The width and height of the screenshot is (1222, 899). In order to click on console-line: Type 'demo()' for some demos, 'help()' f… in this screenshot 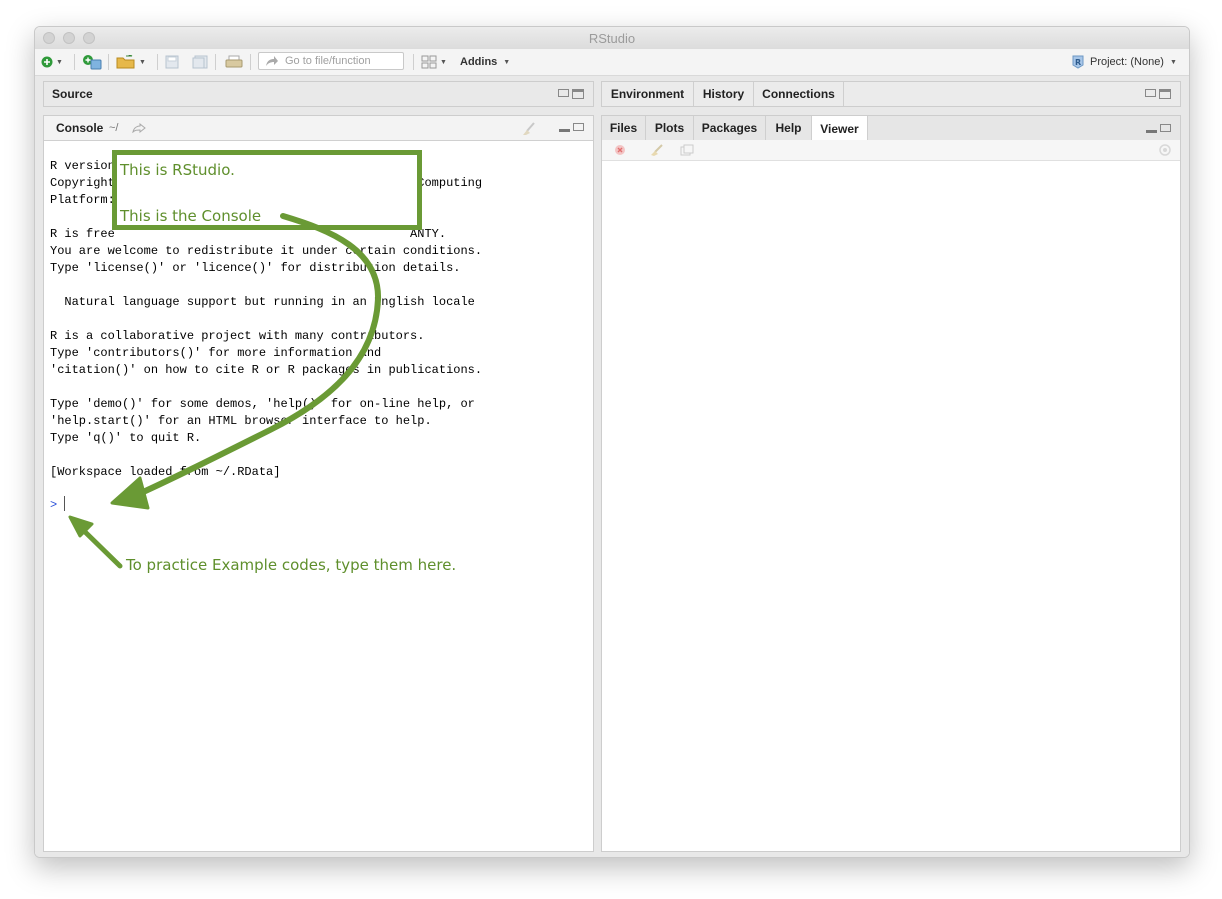, I will do `click(262, 404)`.